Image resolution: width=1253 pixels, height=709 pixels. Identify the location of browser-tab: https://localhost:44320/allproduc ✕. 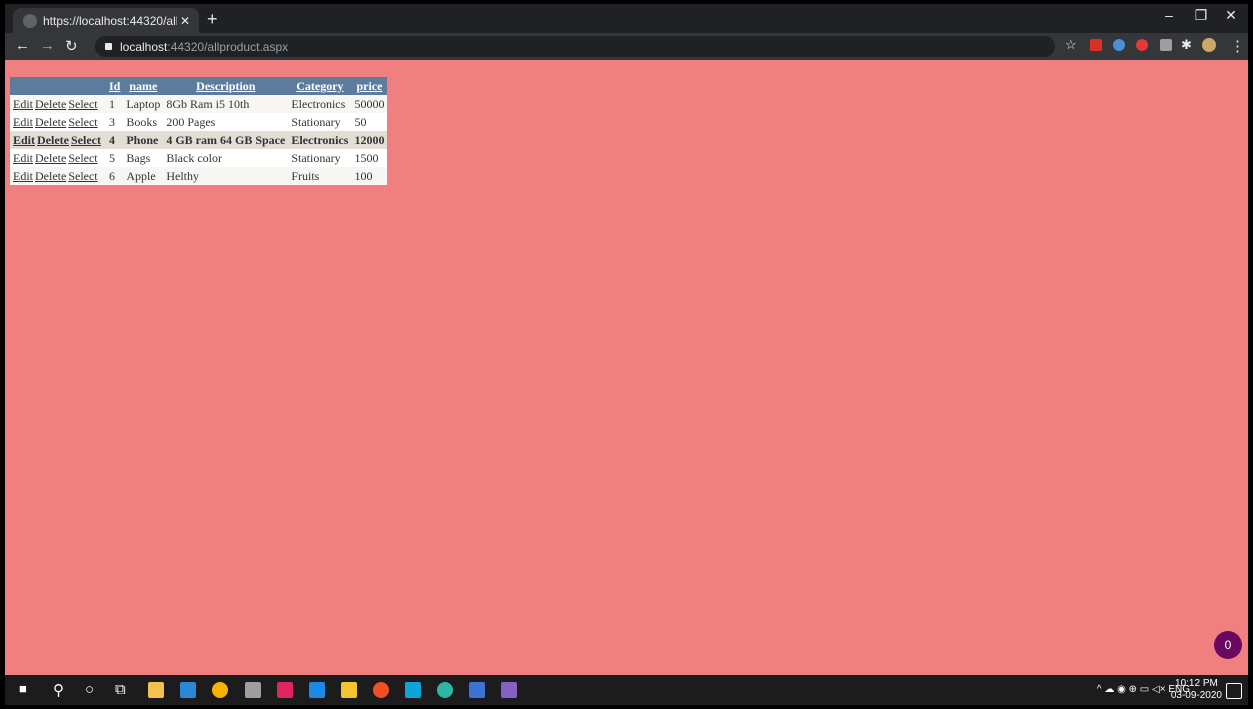
(106, 20).